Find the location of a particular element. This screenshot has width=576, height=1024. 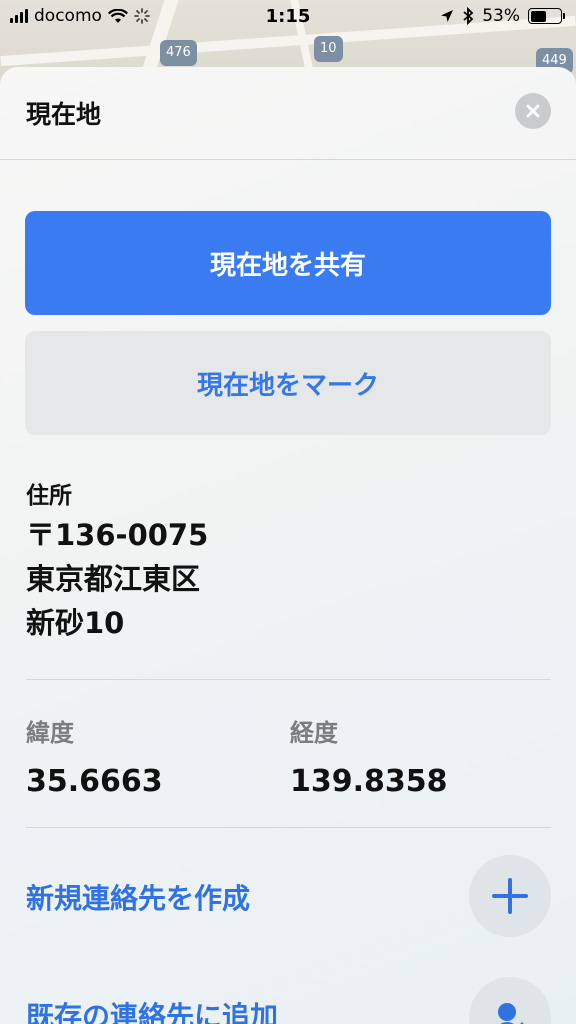

address-street: 新砂10 is located at coordinates (75, 623).